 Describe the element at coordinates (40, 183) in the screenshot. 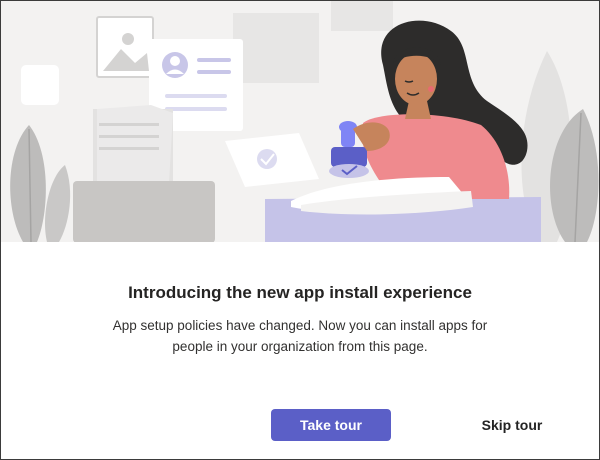

I see `leaf-icon` at that location.